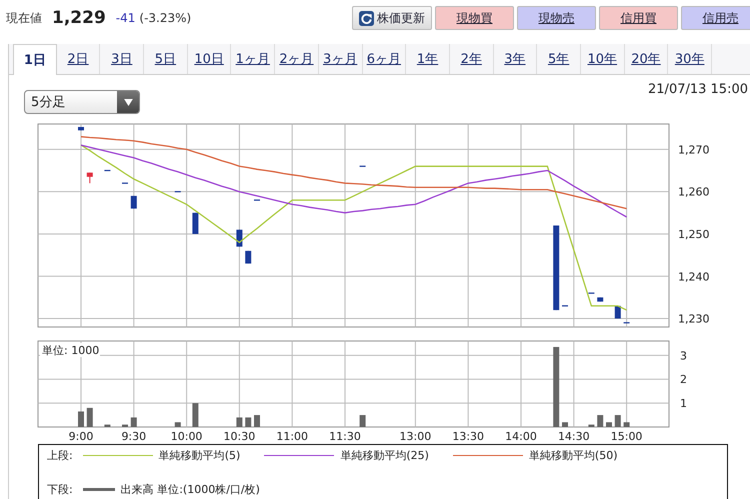 Image resolution: width=750 pixels, height=499 pixels. What do you see at coordinates (60, 489) in the screenshot?
I see `legend-heading: 下段:` at bounding box center [60, 489].